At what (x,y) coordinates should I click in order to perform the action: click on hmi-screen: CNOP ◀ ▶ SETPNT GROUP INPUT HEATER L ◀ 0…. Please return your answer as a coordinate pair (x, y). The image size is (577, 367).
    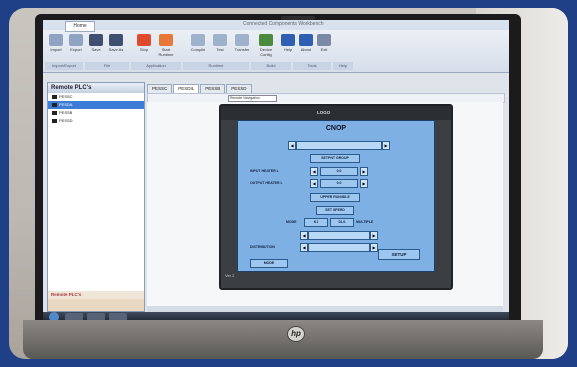
    Looking at the image, I should click on (336, 196).